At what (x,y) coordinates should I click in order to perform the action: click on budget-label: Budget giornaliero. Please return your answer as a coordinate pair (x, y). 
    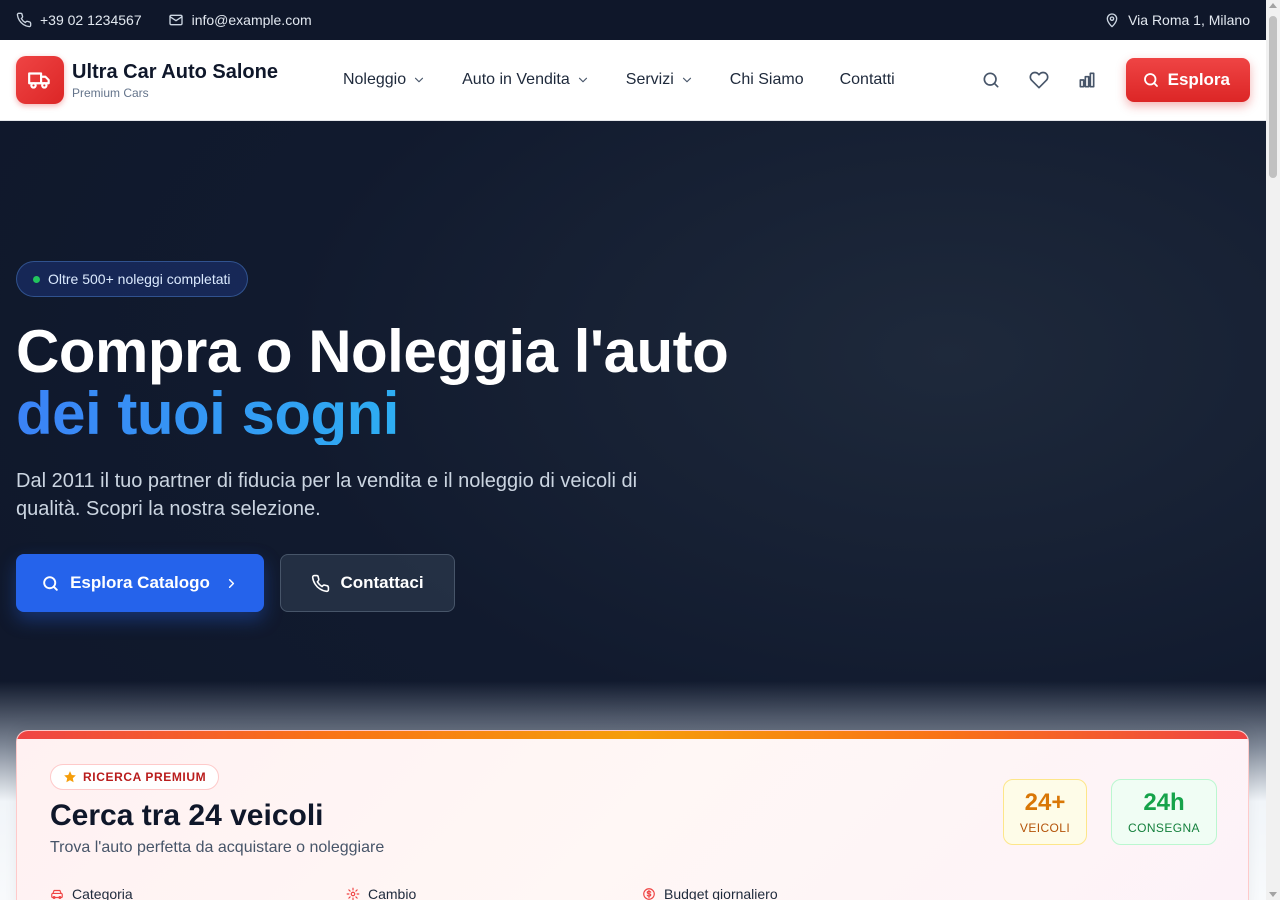
    Looking at the image, I should click on (721, 893).